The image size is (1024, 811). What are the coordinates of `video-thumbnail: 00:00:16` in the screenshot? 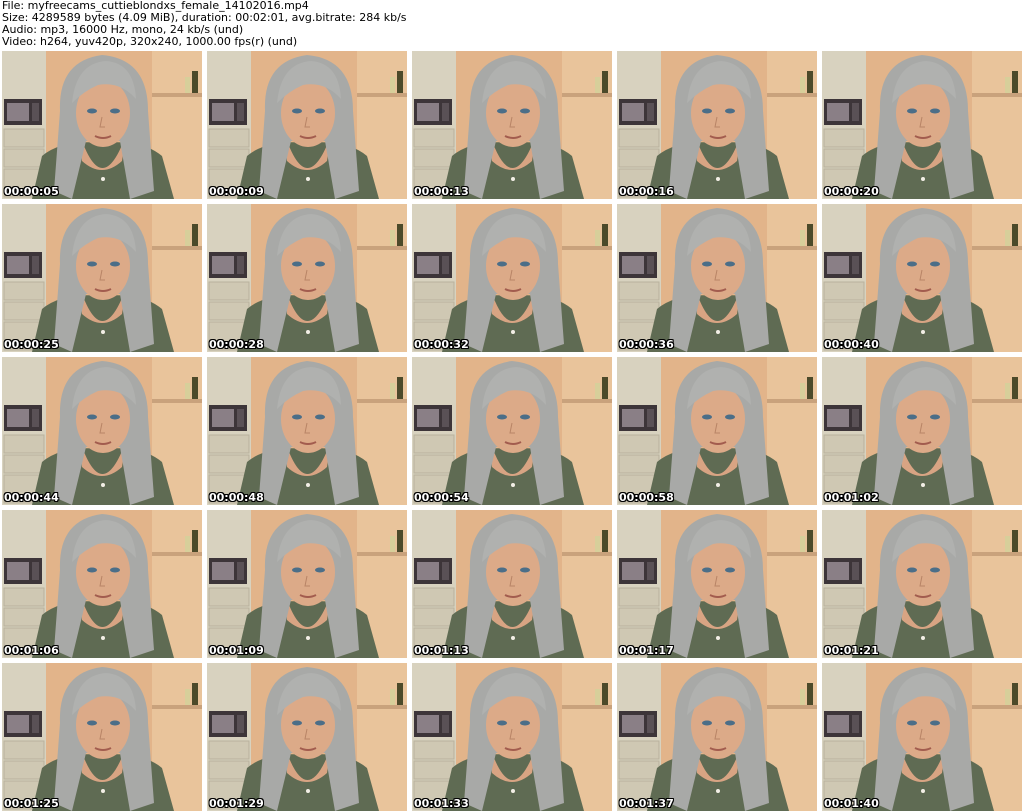 It's located at (717, 125).